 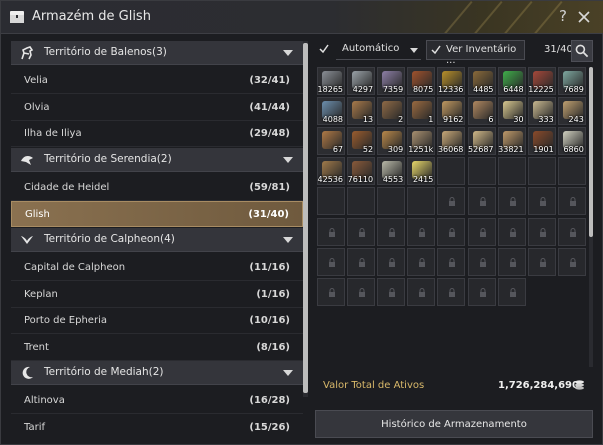 What do you see at coordinates (331, 81) in the screenshot?
I see `item-slot: 18265` at bounding box center [331, 81].